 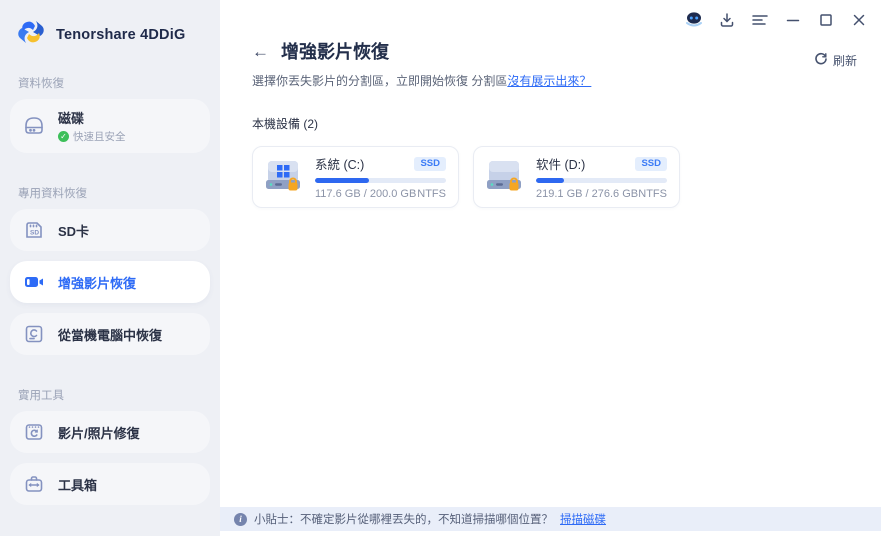 I want to click on scan-disk-link: 掃描磁碟, so click(x=583, y=519).